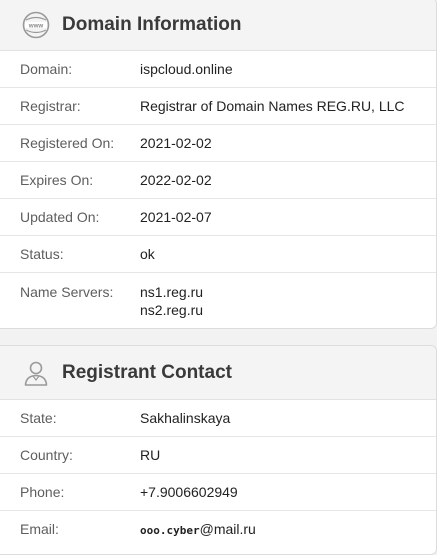 This screenshot has width=437, height=555. I want to click on state-row: State: Sakhalinskaya, so click(218, 418).